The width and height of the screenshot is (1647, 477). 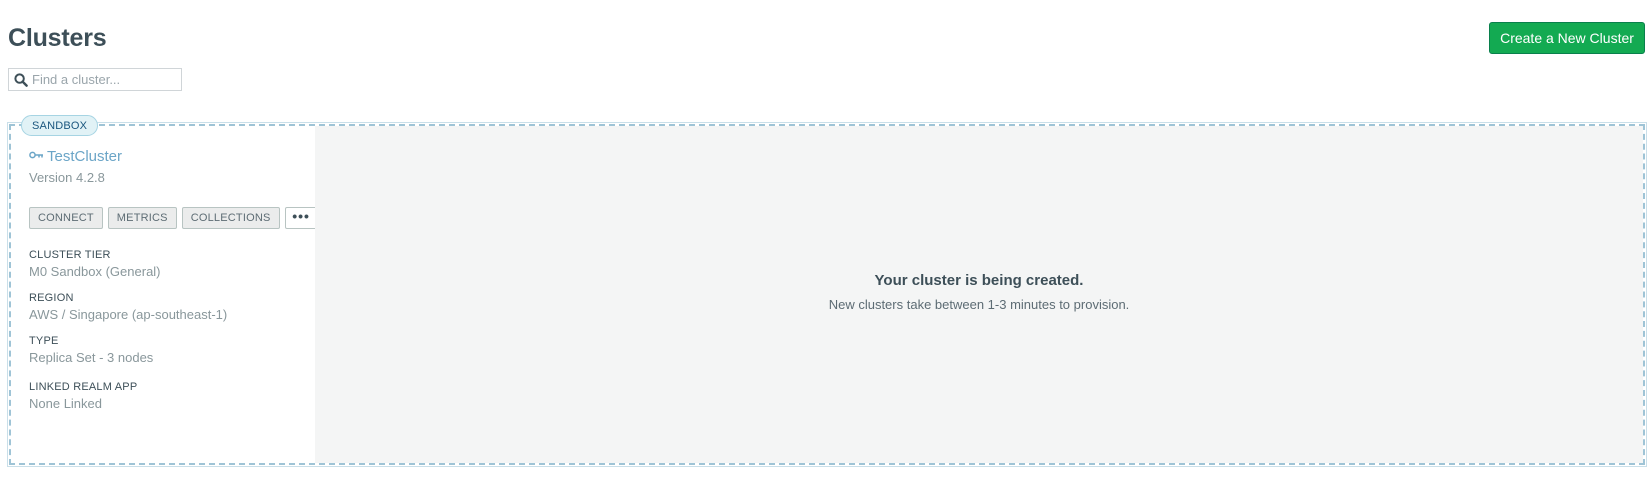 I want to click on detail-label: LINKED REALM APP, so click(x=83, y=387).